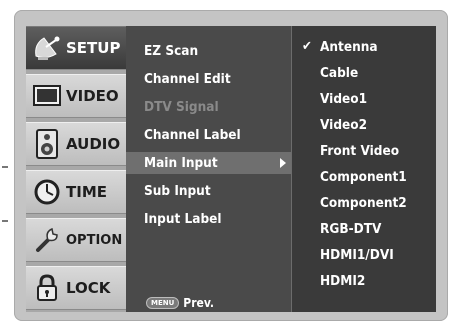  Describe the element at coordinates (364, 255) in the screenshot. I see `option-hdmi1-dvi: HDMI1/DVI` at that location.